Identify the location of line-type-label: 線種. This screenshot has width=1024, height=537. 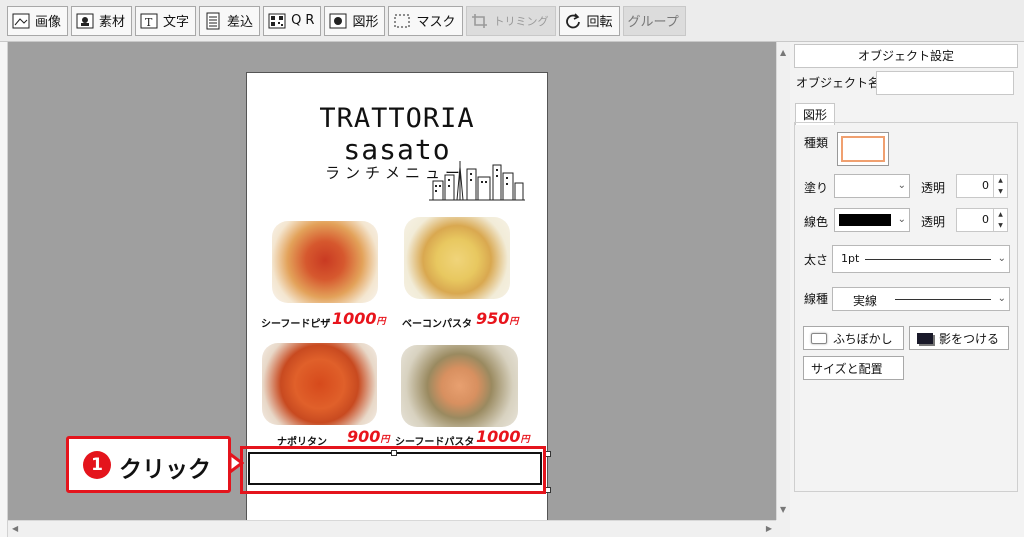
(816, 299).